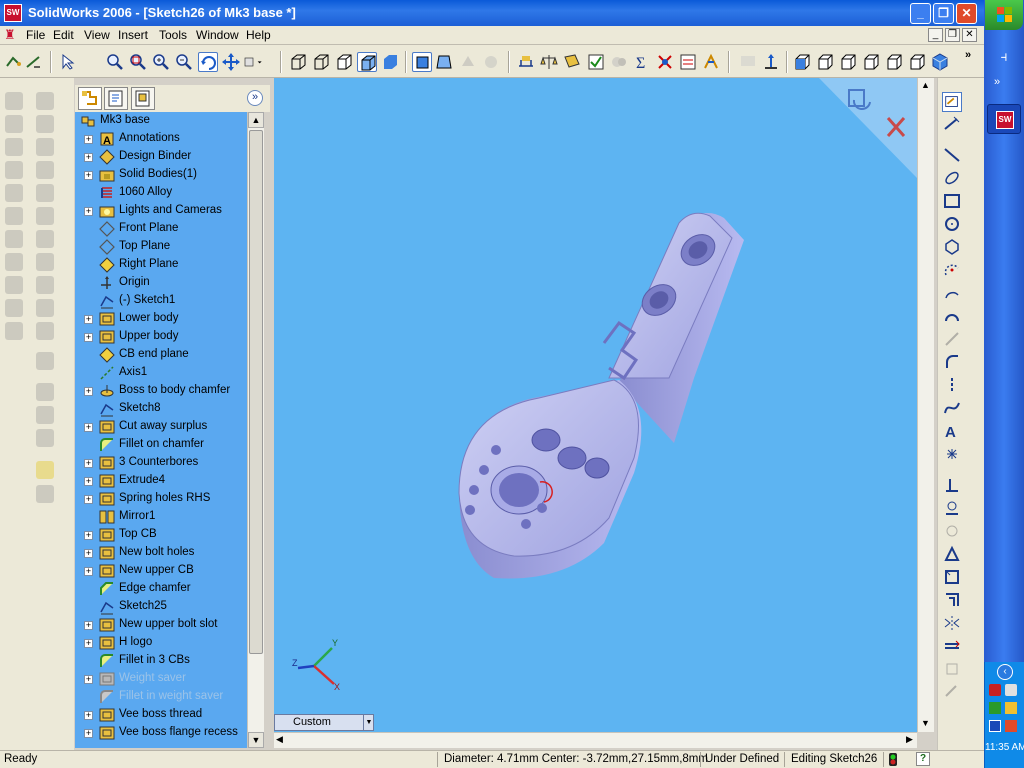 The height and width of the screenshot is (768, 1024). I want to click on tree-item: Fillet on chamfer, so click(161, 445).